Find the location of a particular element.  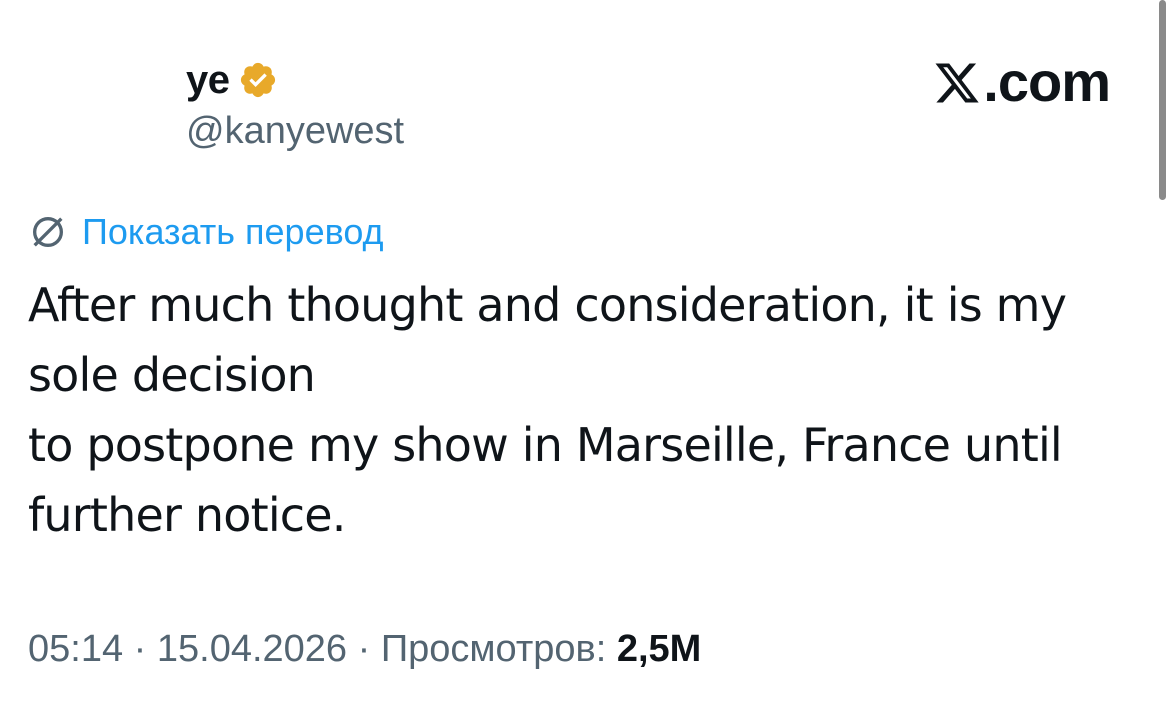

brand-suffix: .com is located at coordinates (1047, 81).